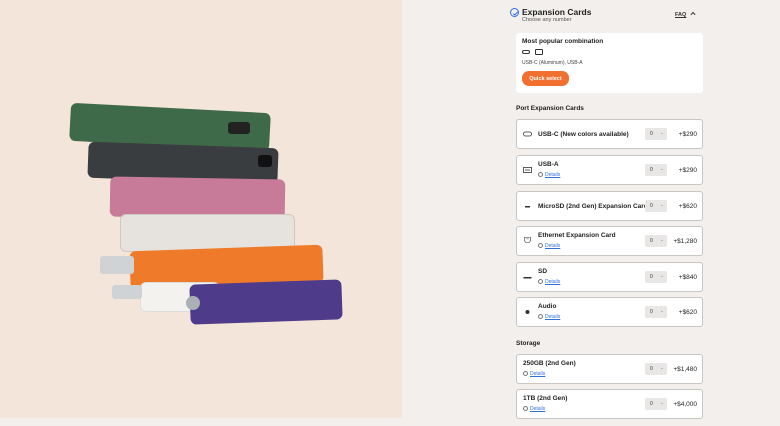  Describe the element at coordinates (563, 41) in the screenshot. I see `popular-heading: Most popular combination` at that location.